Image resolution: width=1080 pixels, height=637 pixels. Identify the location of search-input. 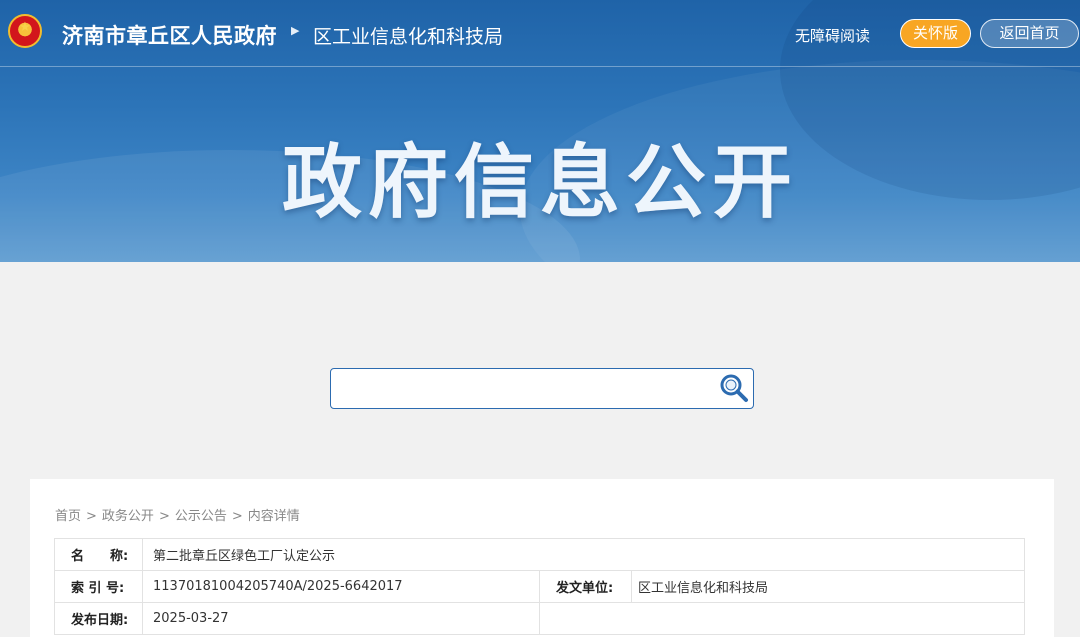
(524, 388).